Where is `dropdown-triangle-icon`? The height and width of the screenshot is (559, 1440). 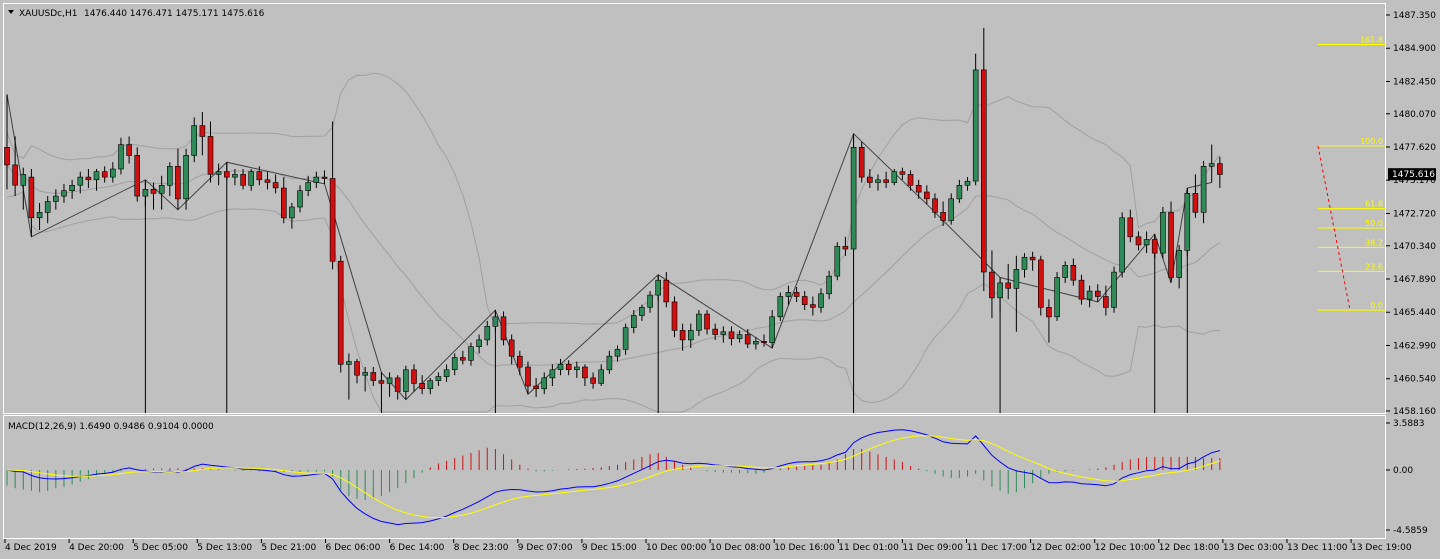 dropdown-triangle-icon is located at coordinates (11, 12).